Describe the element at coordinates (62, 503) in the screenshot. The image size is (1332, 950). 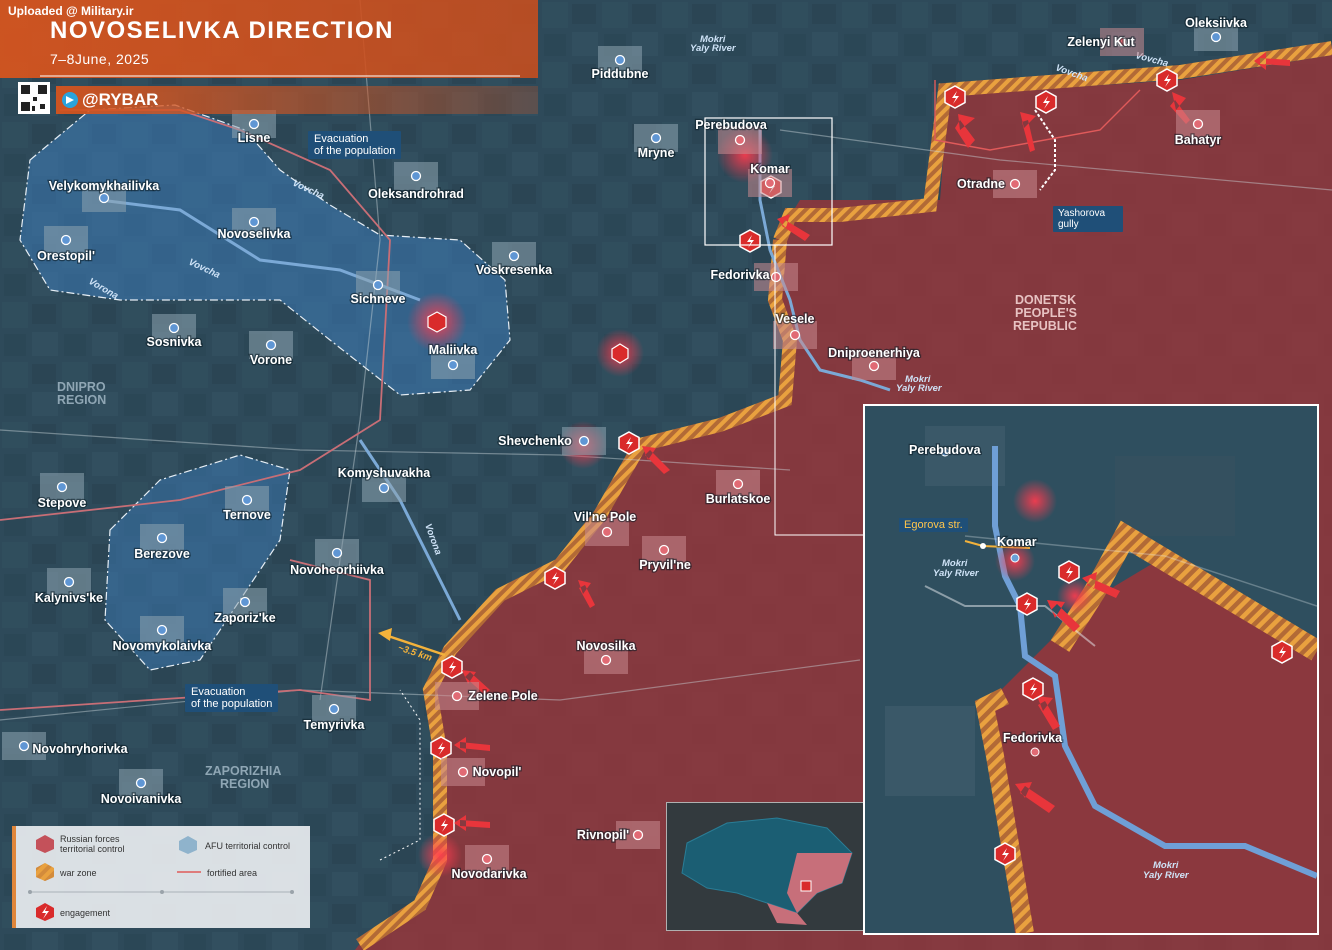
I see `settlement-label: Stepove` at that location.